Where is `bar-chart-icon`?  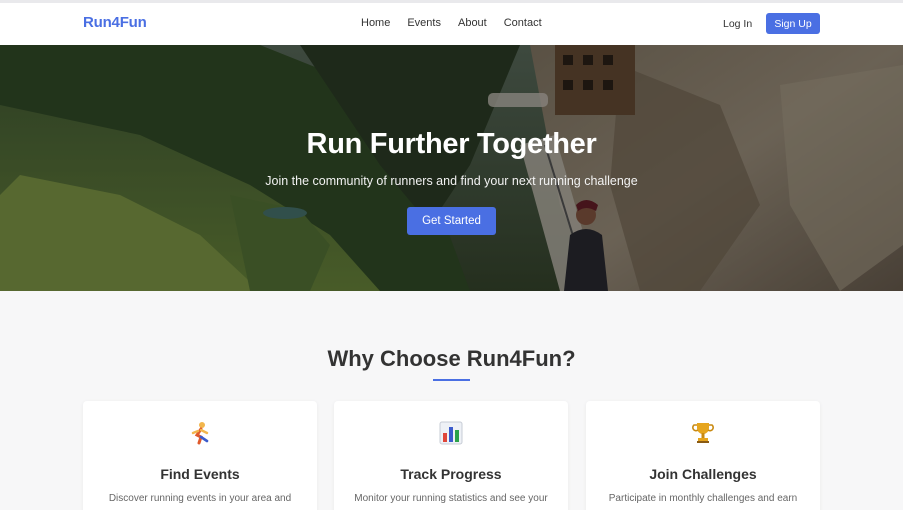
bar-chart-icon is located at coordinates (451, 433).